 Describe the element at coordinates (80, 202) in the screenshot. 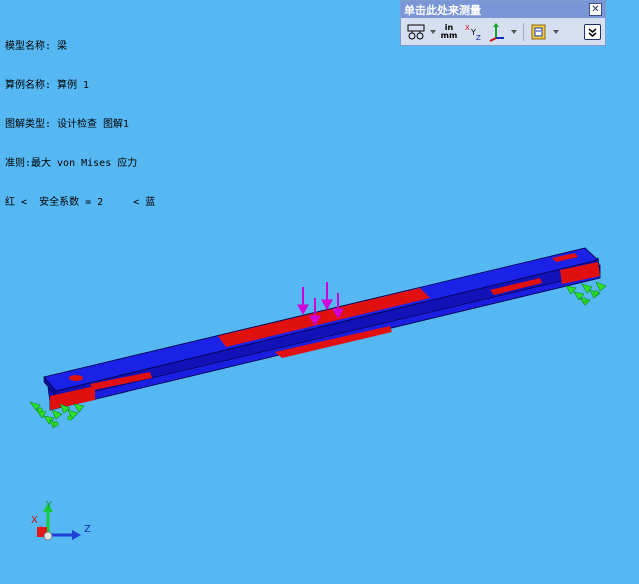

I see `fos-legend-text: 红 < 安全系数 = 2 < 蓝` at that location.